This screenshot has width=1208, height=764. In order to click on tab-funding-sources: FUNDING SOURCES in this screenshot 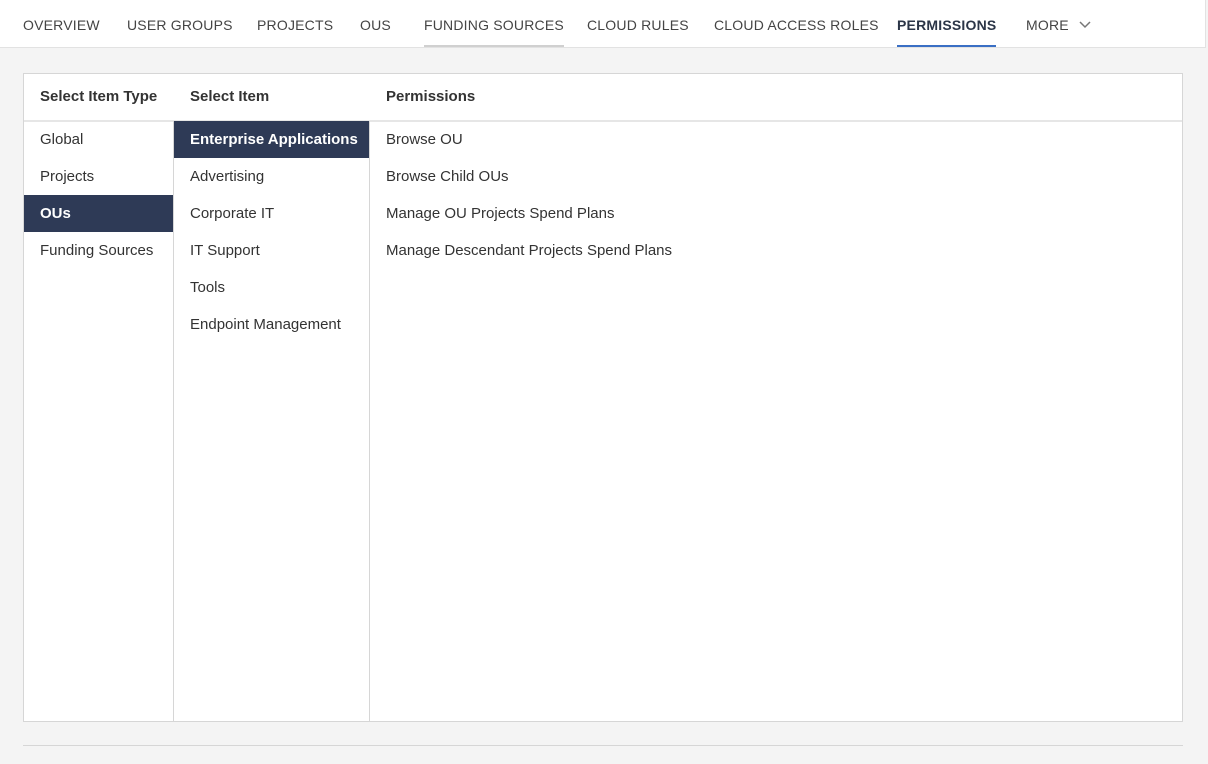, I will do `click(494, 24)`.